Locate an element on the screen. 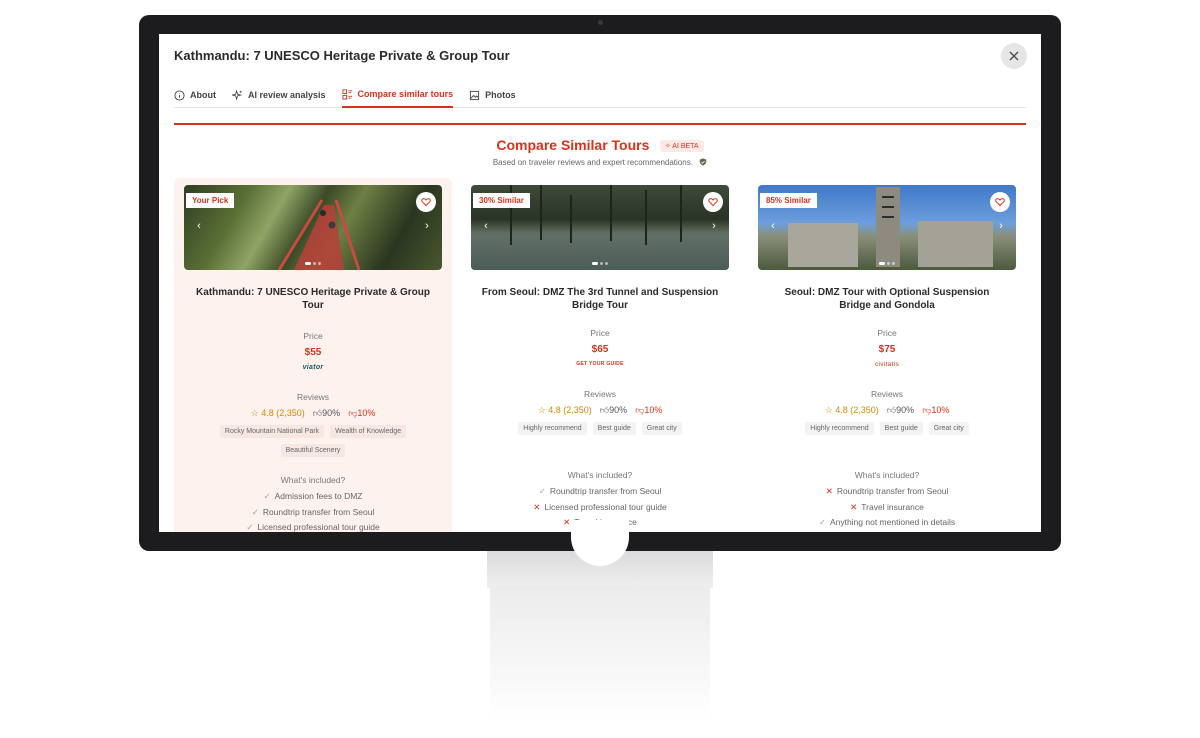 Image resolution: width=1200 pixels, height=738 pixels. camera-dot is located at coordinates (600, 22).